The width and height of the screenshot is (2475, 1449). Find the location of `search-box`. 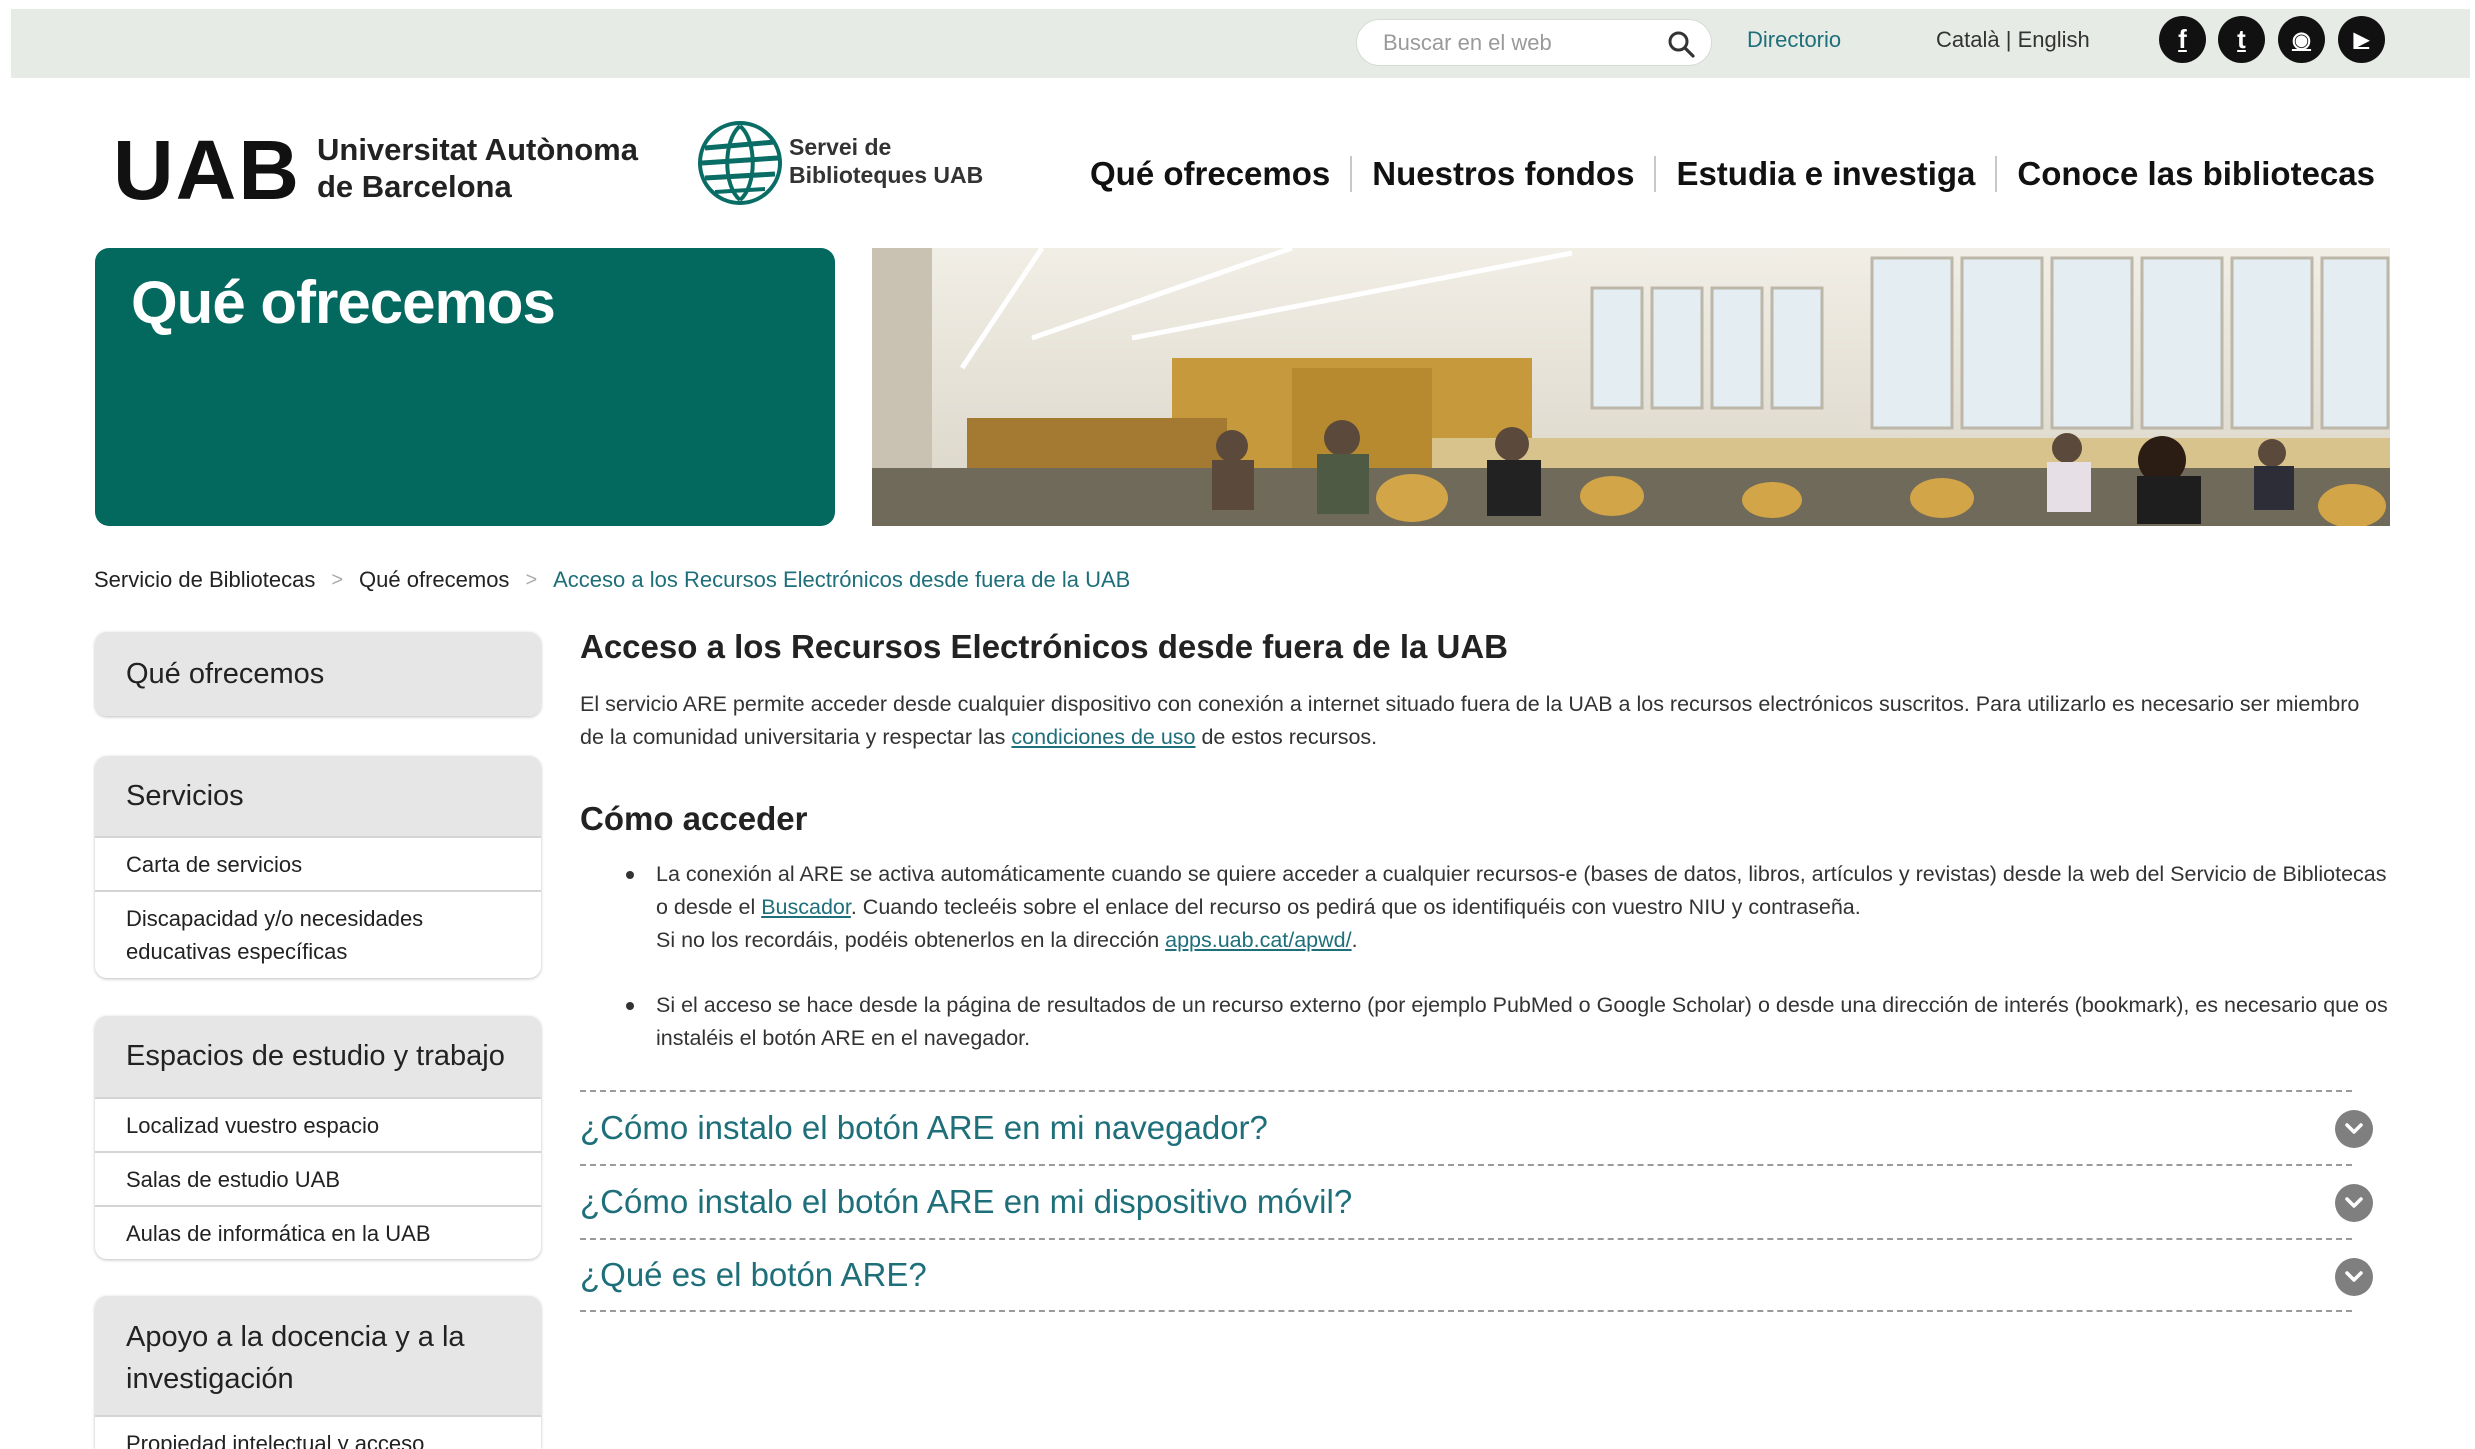

search-box is located at coordinates (1534, 42).